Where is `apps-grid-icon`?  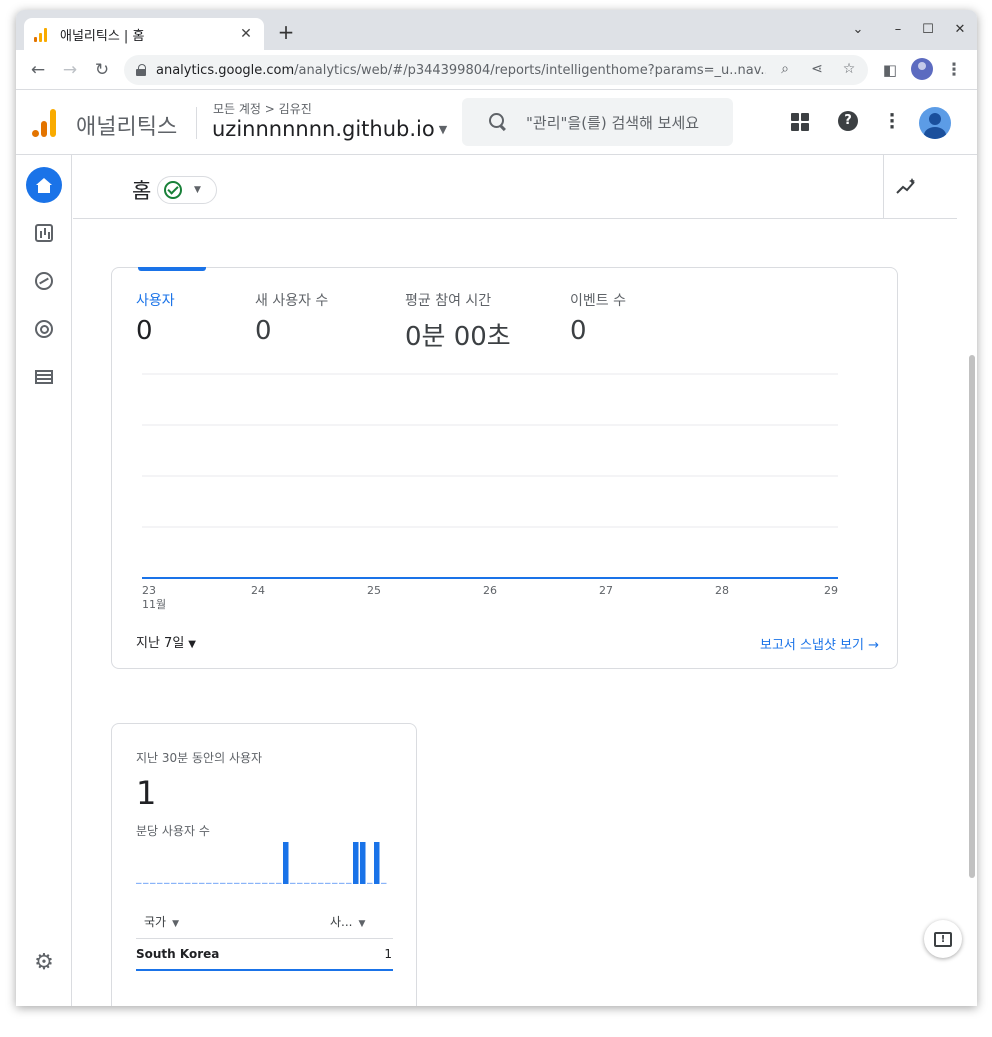 apps-grid-icon is located at coordinates (800, 122).